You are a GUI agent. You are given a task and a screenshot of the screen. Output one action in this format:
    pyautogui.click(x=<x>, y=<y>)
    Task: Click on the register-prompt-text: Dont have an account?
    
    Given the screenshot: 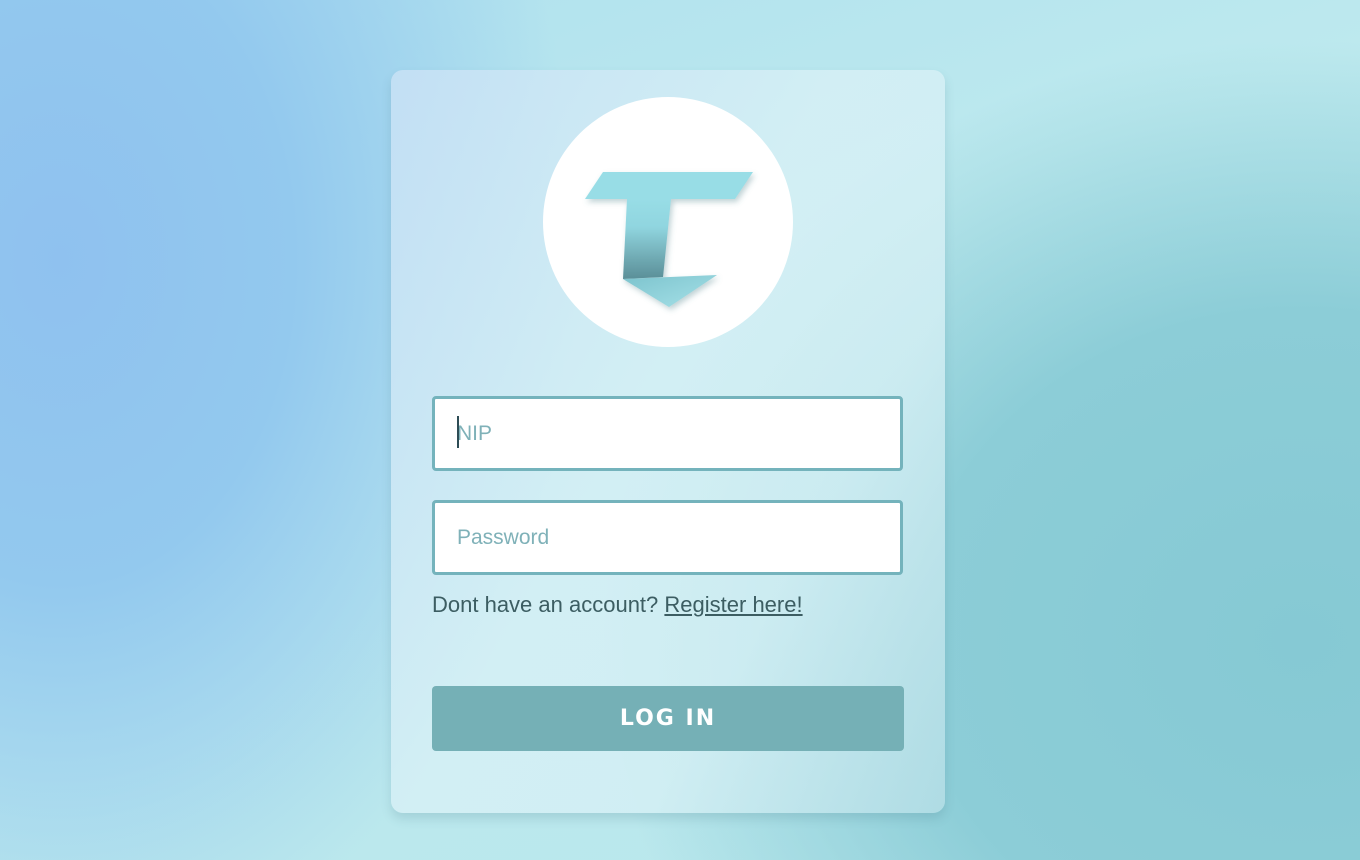 What is the action you would take?
    pyautogui.click(x=545, y=604)
    